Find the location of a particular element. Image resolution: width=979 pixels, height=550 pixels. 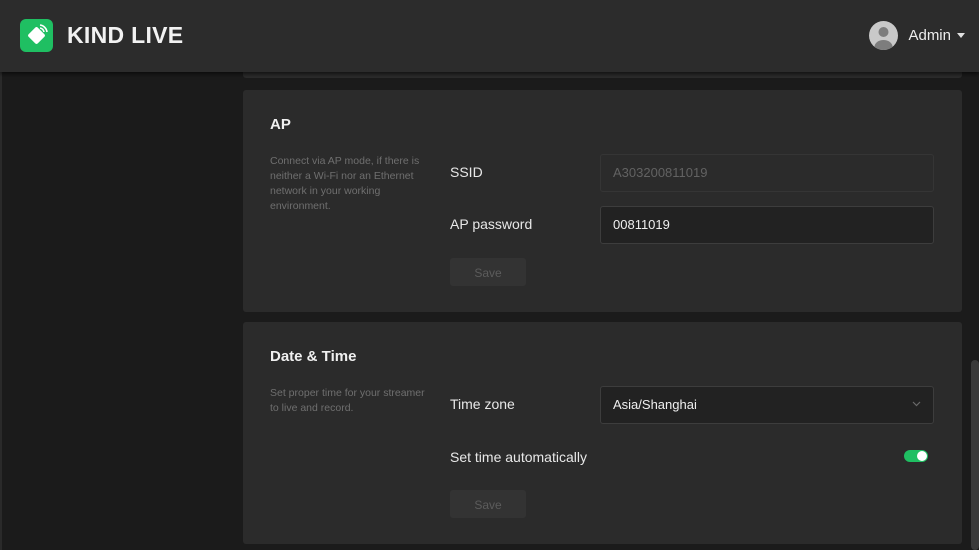

set-time-auto-label: Set time automatically is located at coordinates (518, 457).